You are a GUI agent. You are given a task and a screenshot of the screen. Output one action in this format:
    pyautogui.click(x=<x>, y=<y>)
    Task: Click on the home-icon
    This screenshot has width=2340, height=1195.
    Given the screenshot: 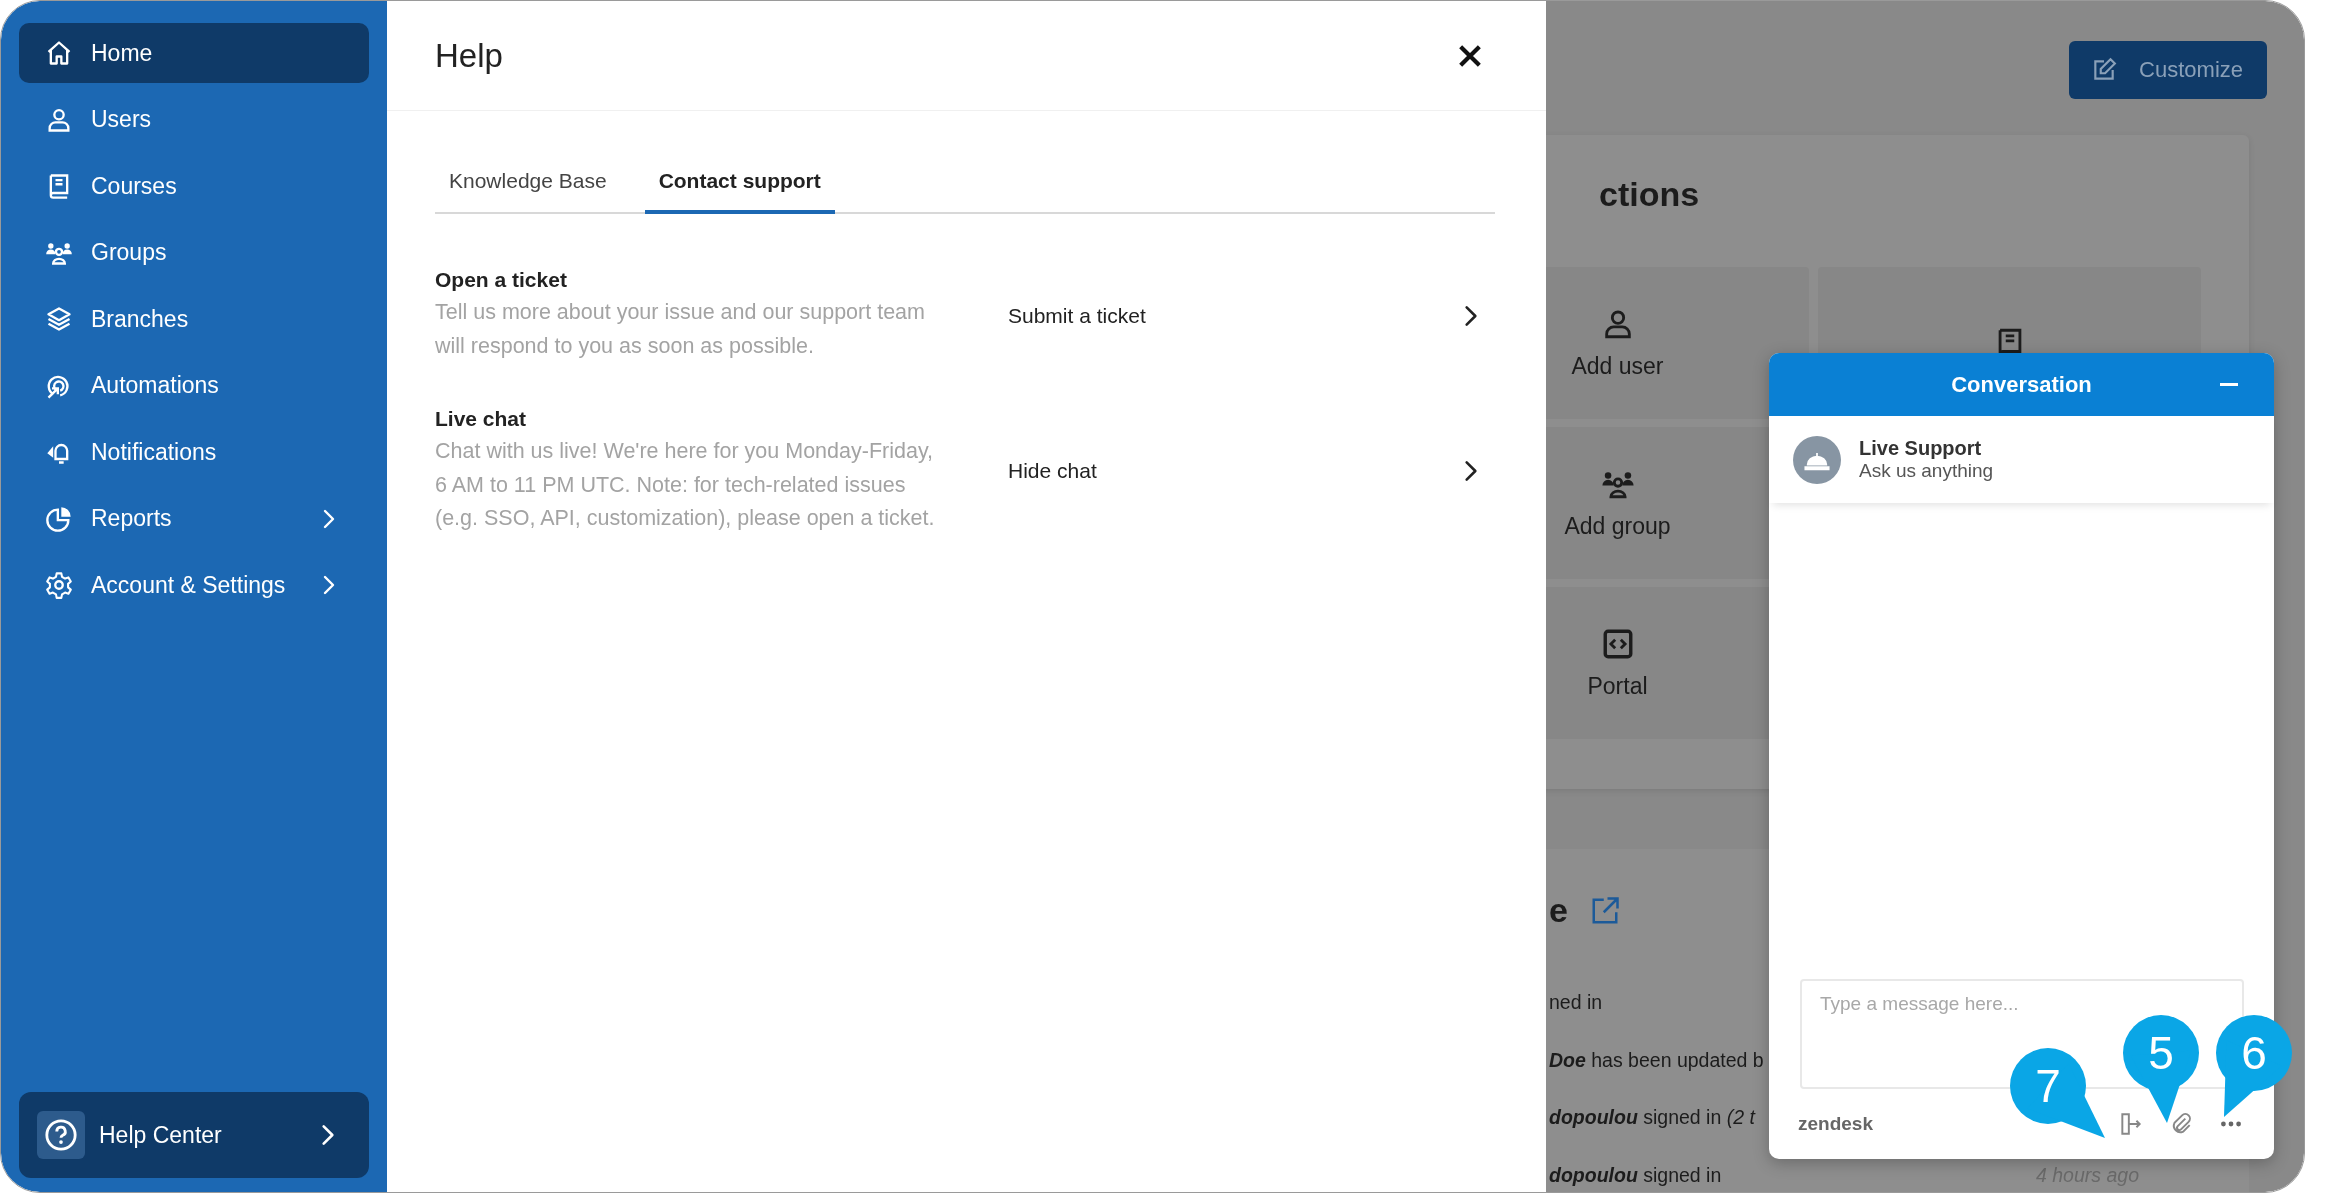 What is the action you would take?
    pyautogui.click(x=59, y=53)
    